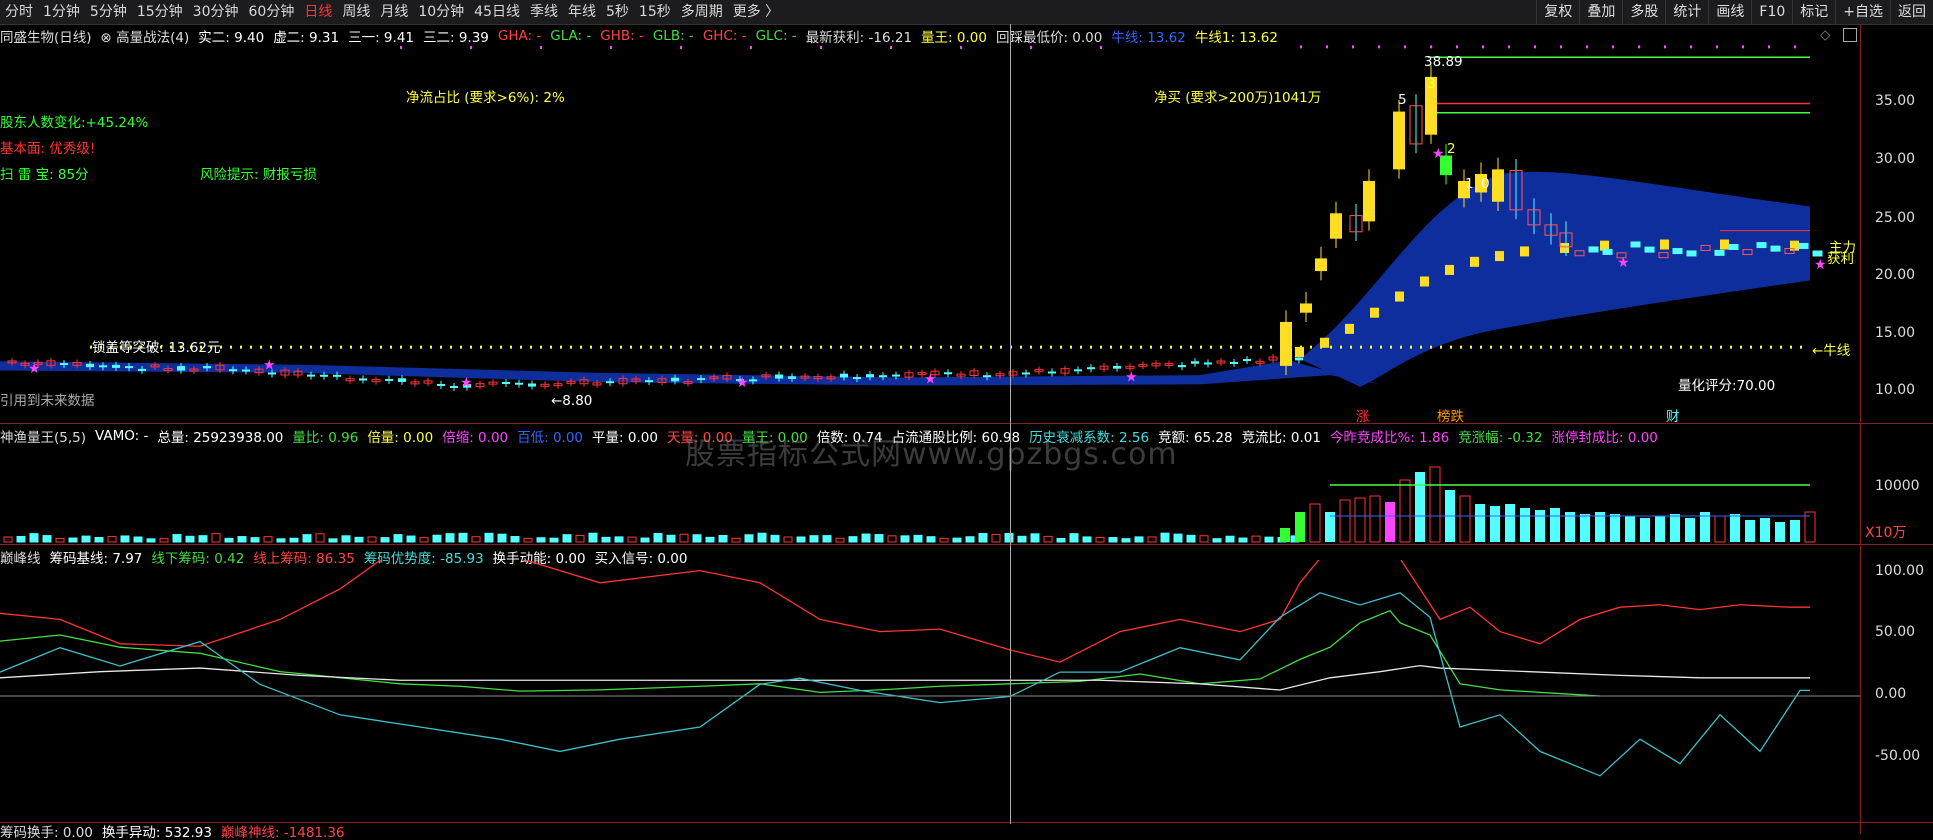 Image resolution: width=1933 pixels, height=840 pixels. Describe the element at coordinates (61, 12) in the screenshot. I see `tab-1: 1分钟` at that location.